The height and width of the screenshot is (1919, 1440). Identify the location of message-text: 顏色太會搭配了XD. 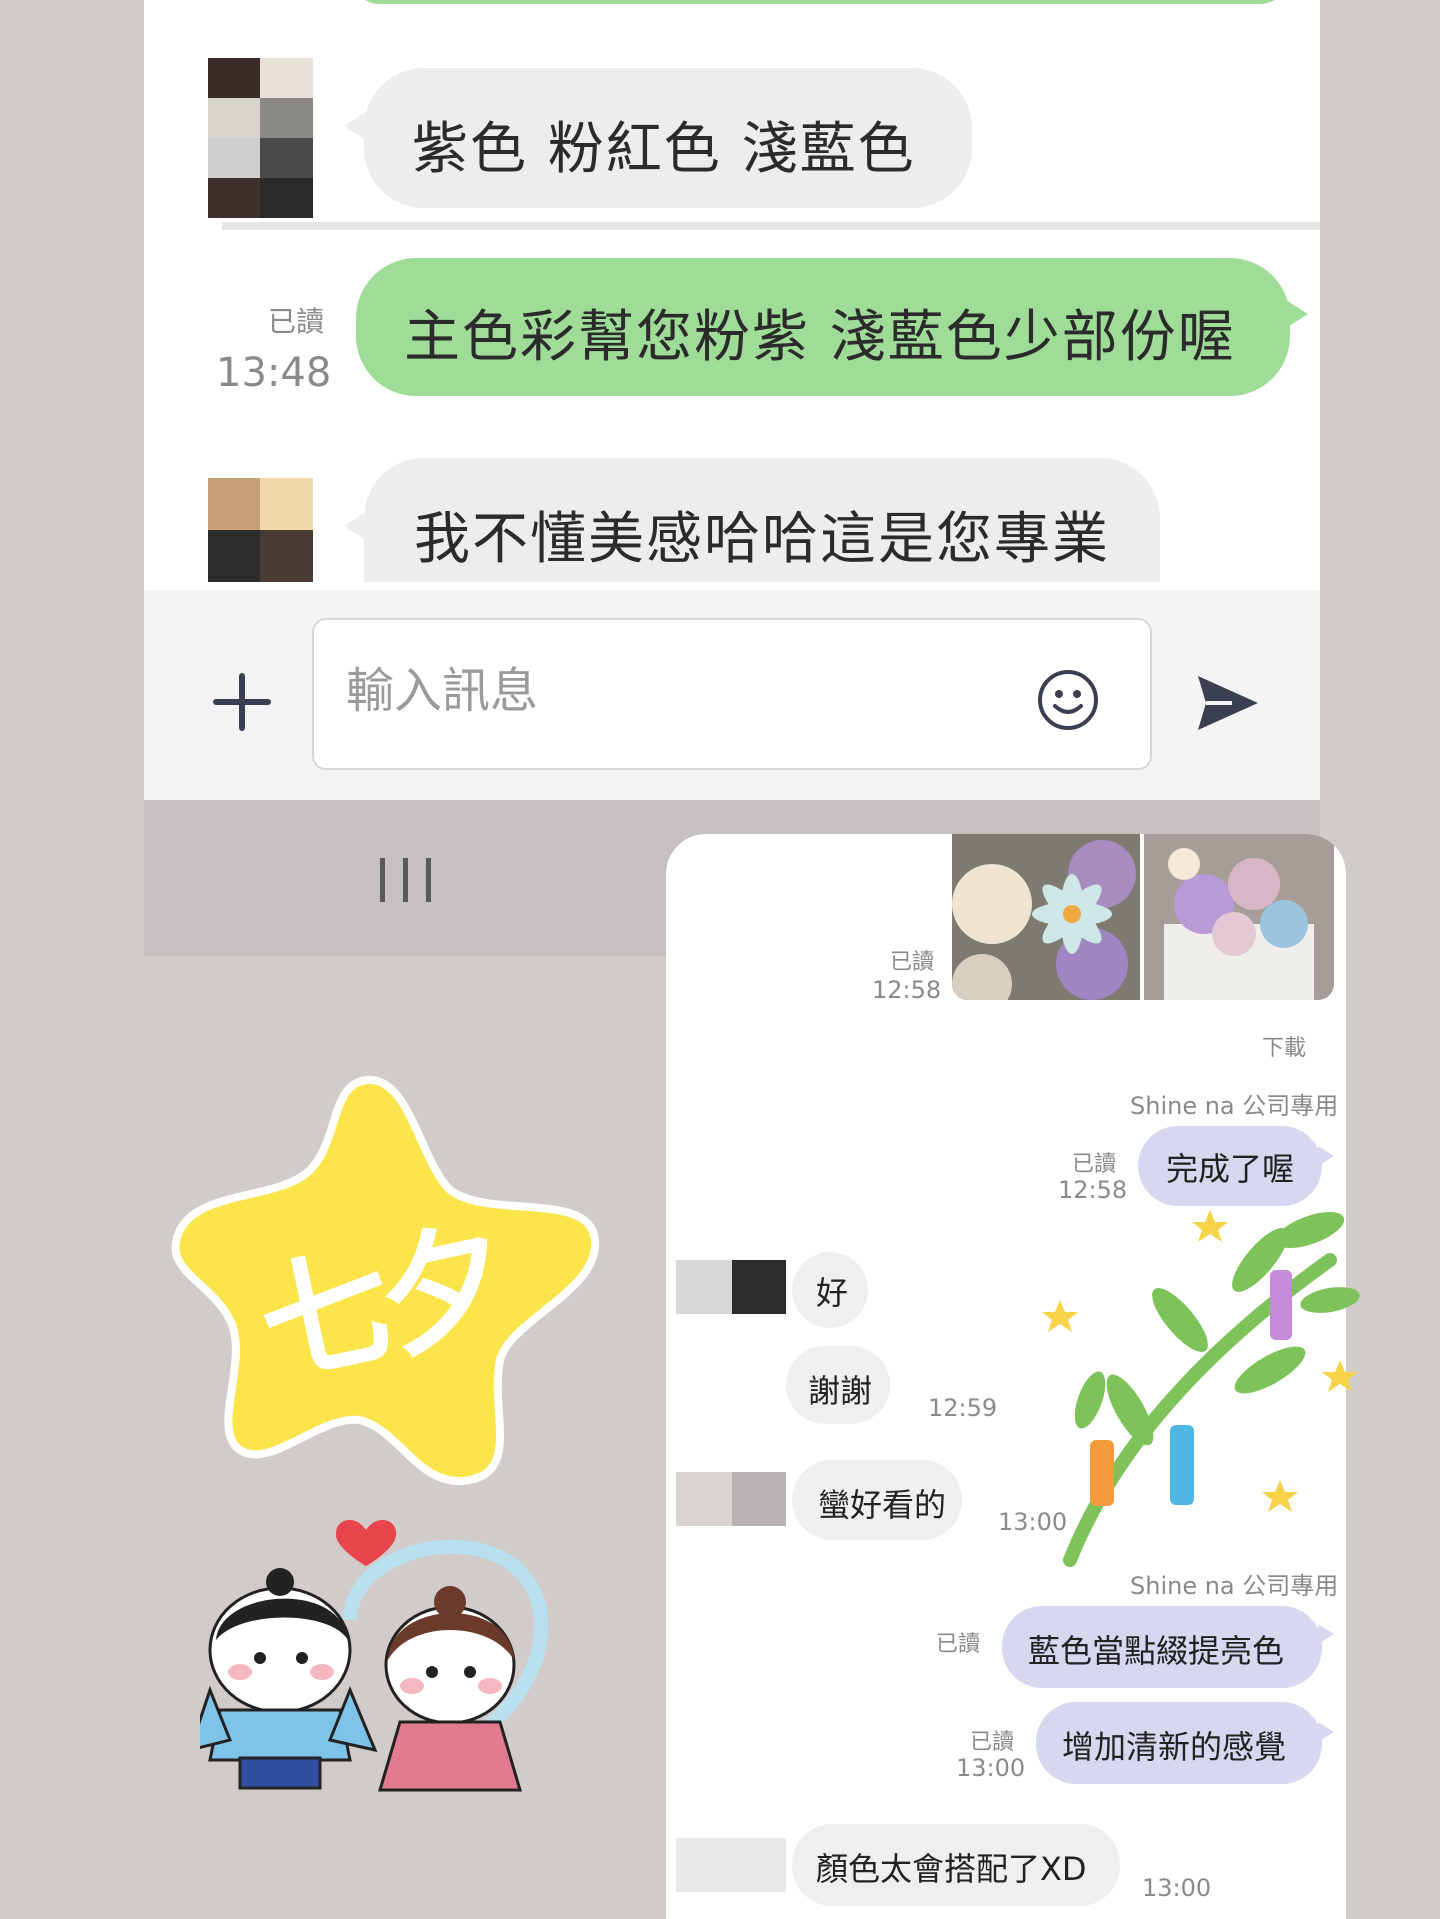
(951, 1869).